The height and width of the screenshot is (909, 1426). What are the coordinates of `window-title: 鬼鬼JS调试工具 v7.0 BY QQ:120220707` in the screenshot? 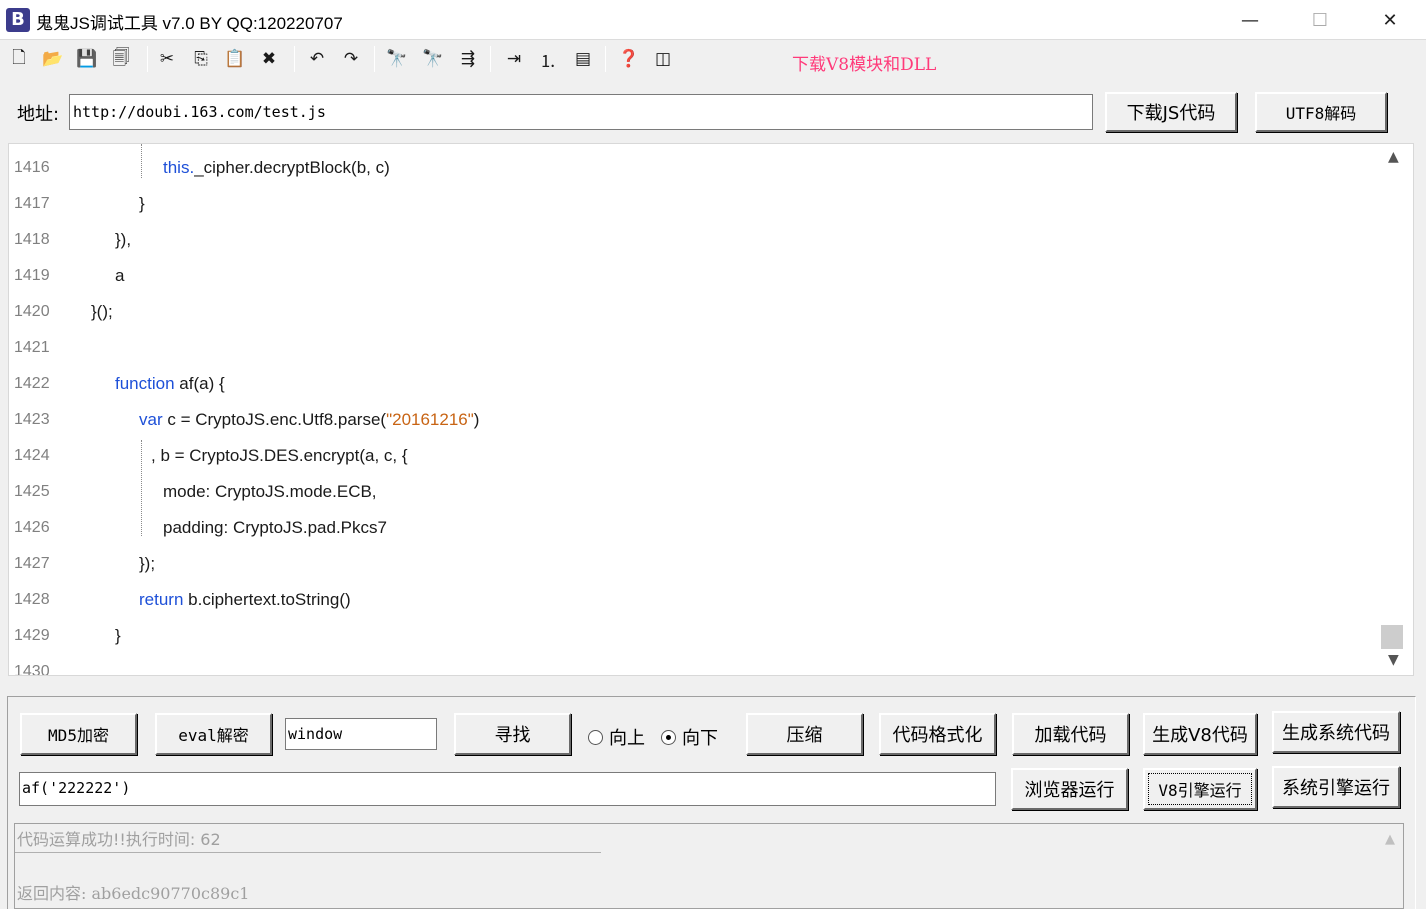 It's located at (189, 23).